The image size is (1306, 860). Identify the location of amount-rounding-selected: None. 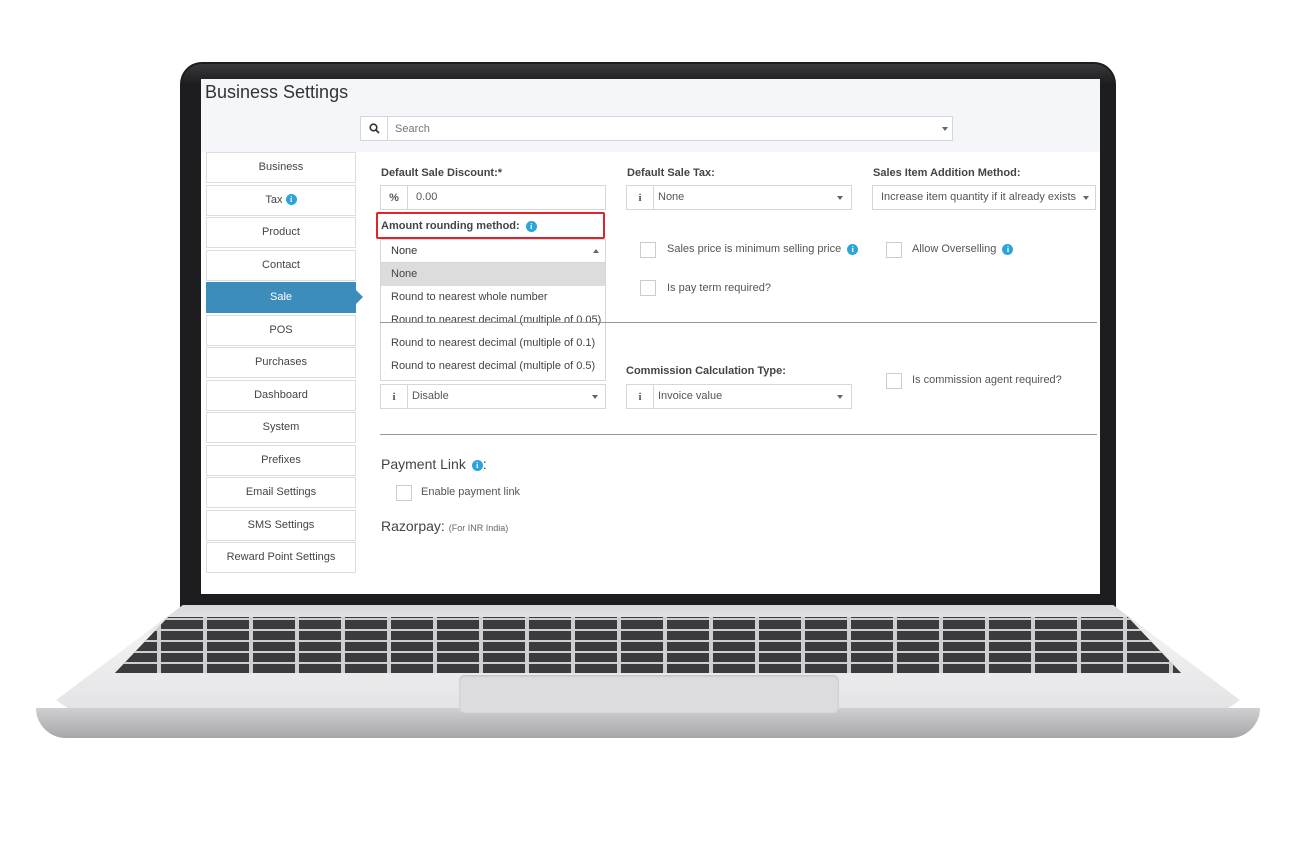
(493, 251).